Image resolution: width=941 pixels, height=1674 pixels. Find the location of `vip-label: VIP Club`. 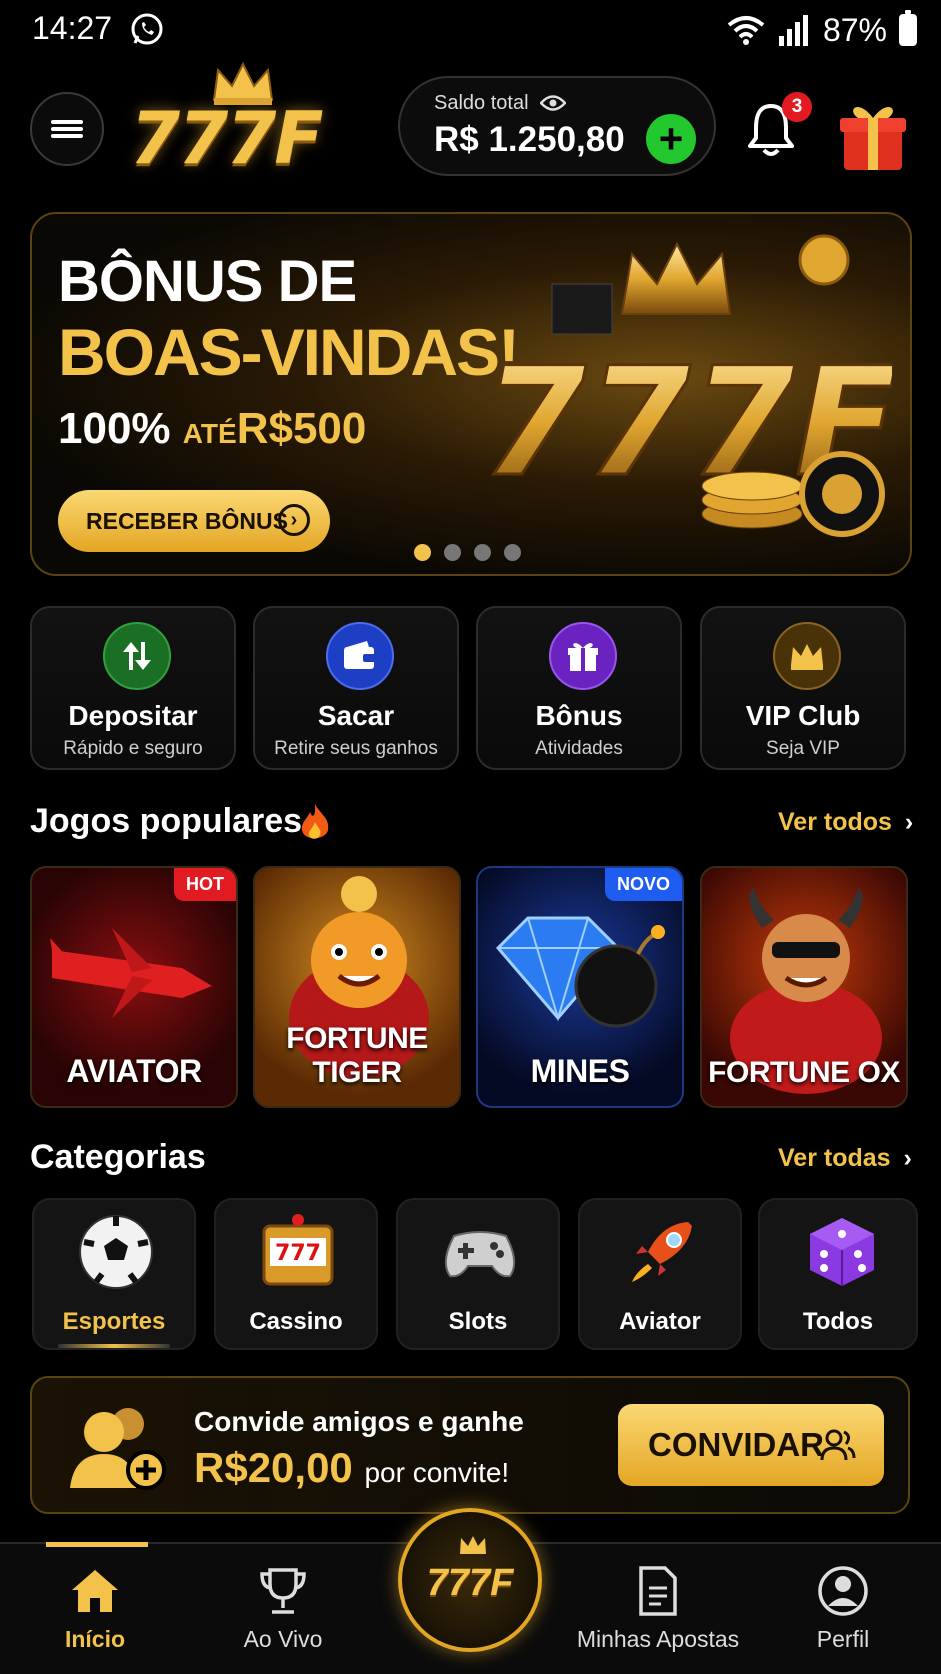

vip-label: VIP Club is located at coordinates (803, 715).